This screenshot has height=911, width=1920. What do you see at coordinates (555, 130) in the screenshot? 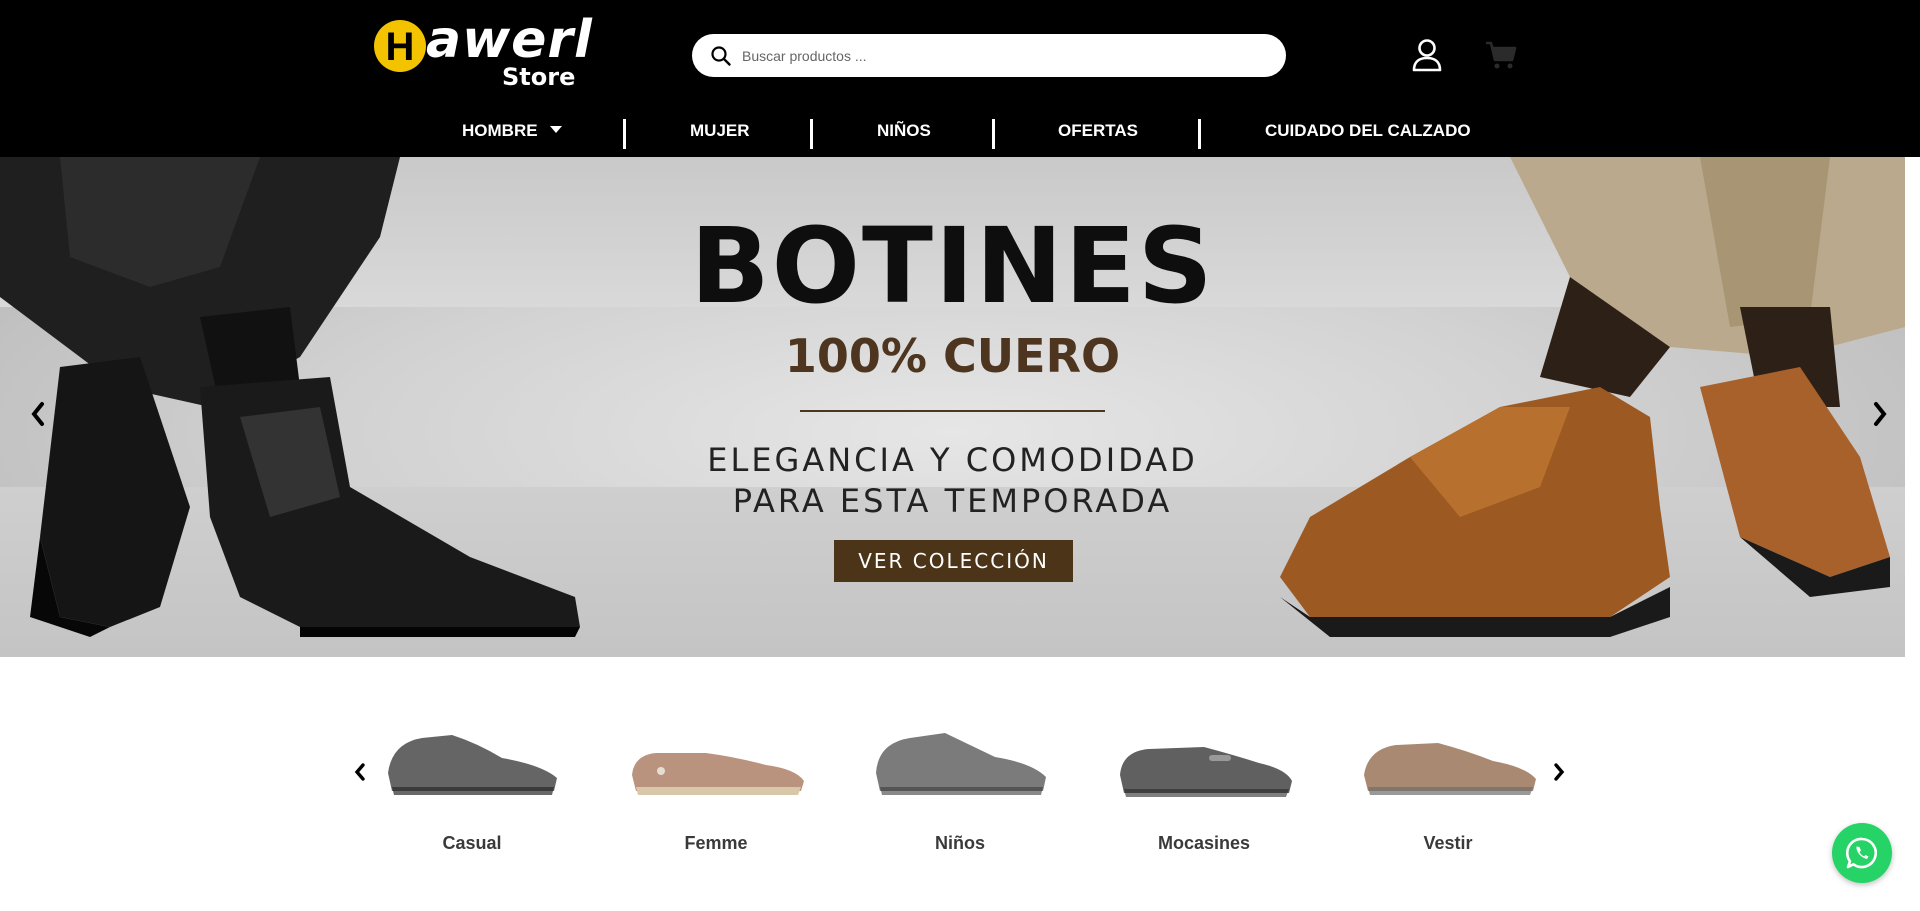
I see `chevron-down-icon` at bounding box center [555, 130].